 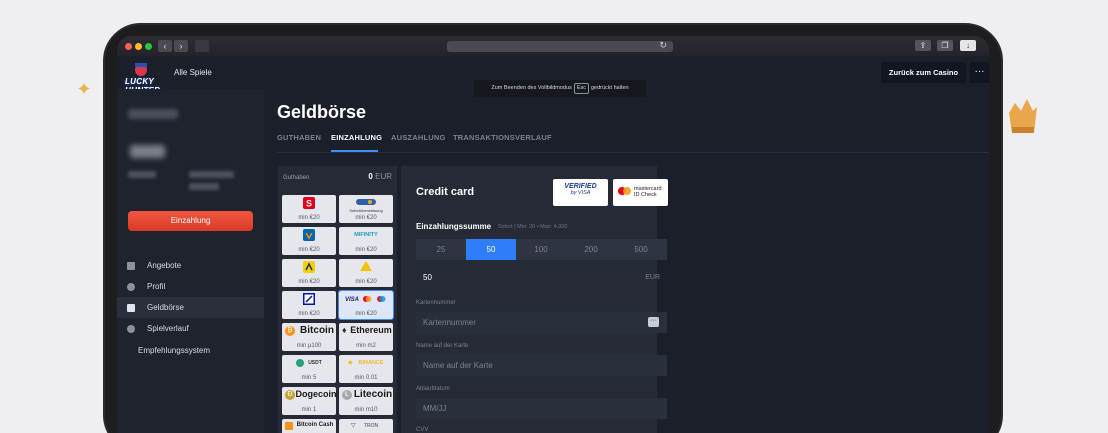 I want to click on more-options-button: ···, so click(x=979, y=72).